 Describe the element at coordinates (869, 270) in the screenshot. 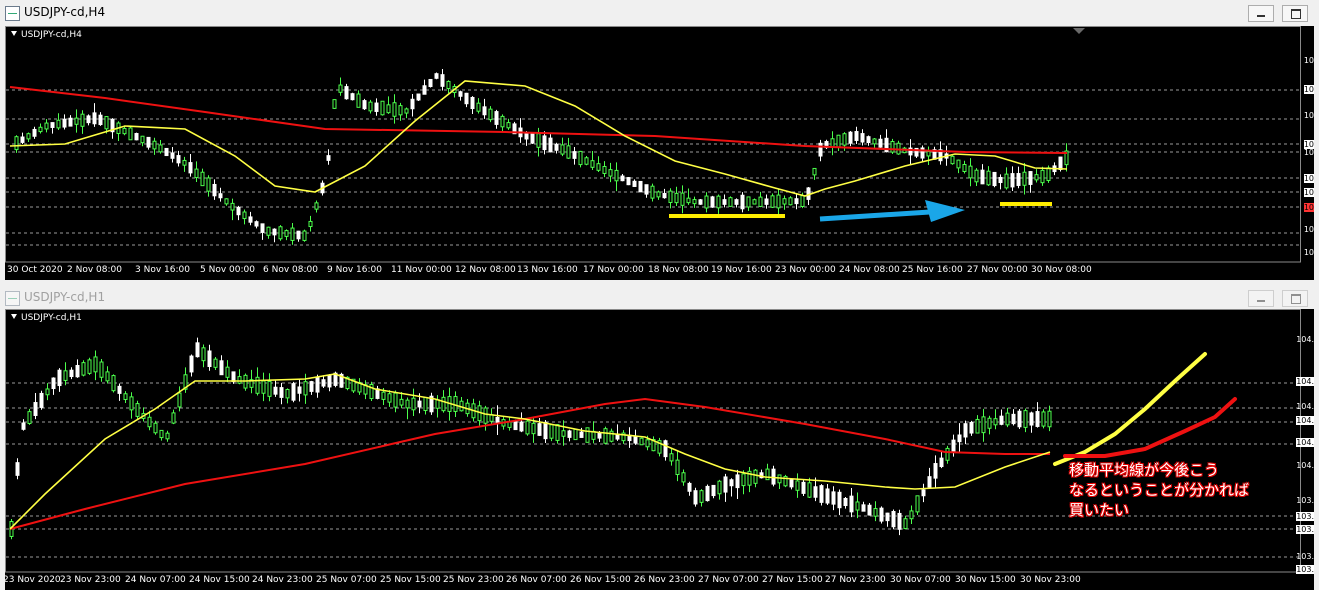

I see `time-tick-label: 24 Nov 08:00` at that location.